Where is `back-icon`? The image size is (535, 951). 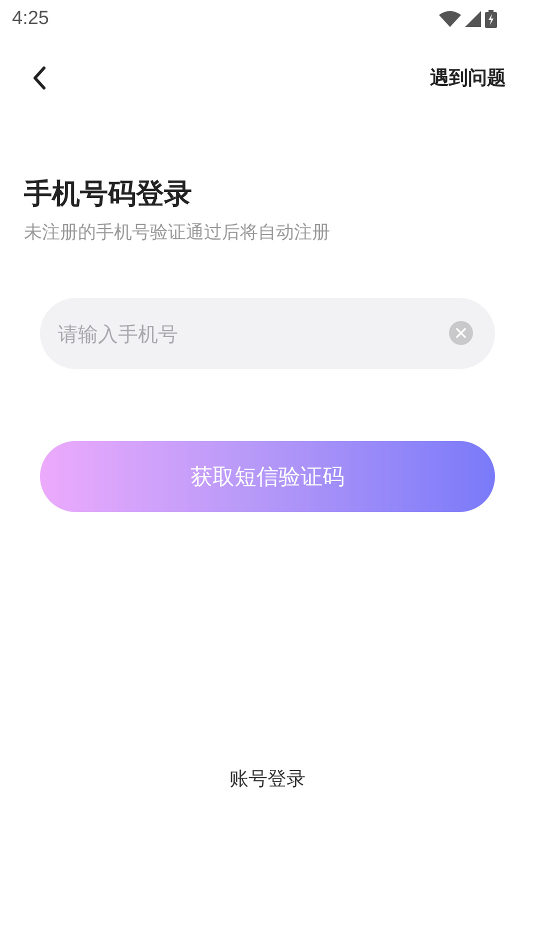
back-icon is located at coordinates (39, 78).